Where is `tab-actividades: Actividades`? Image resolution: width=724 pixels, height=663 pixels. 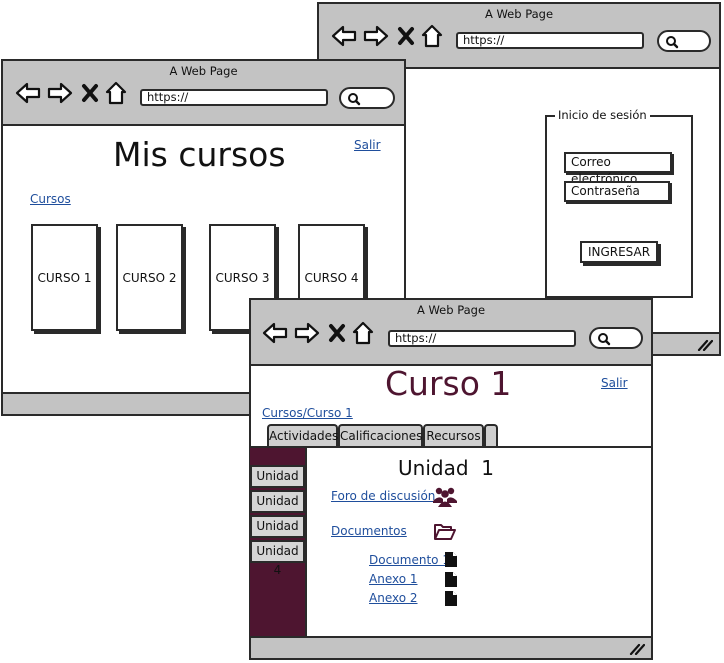 tab-actividades: Actividades is located at coordinates (302, 435).